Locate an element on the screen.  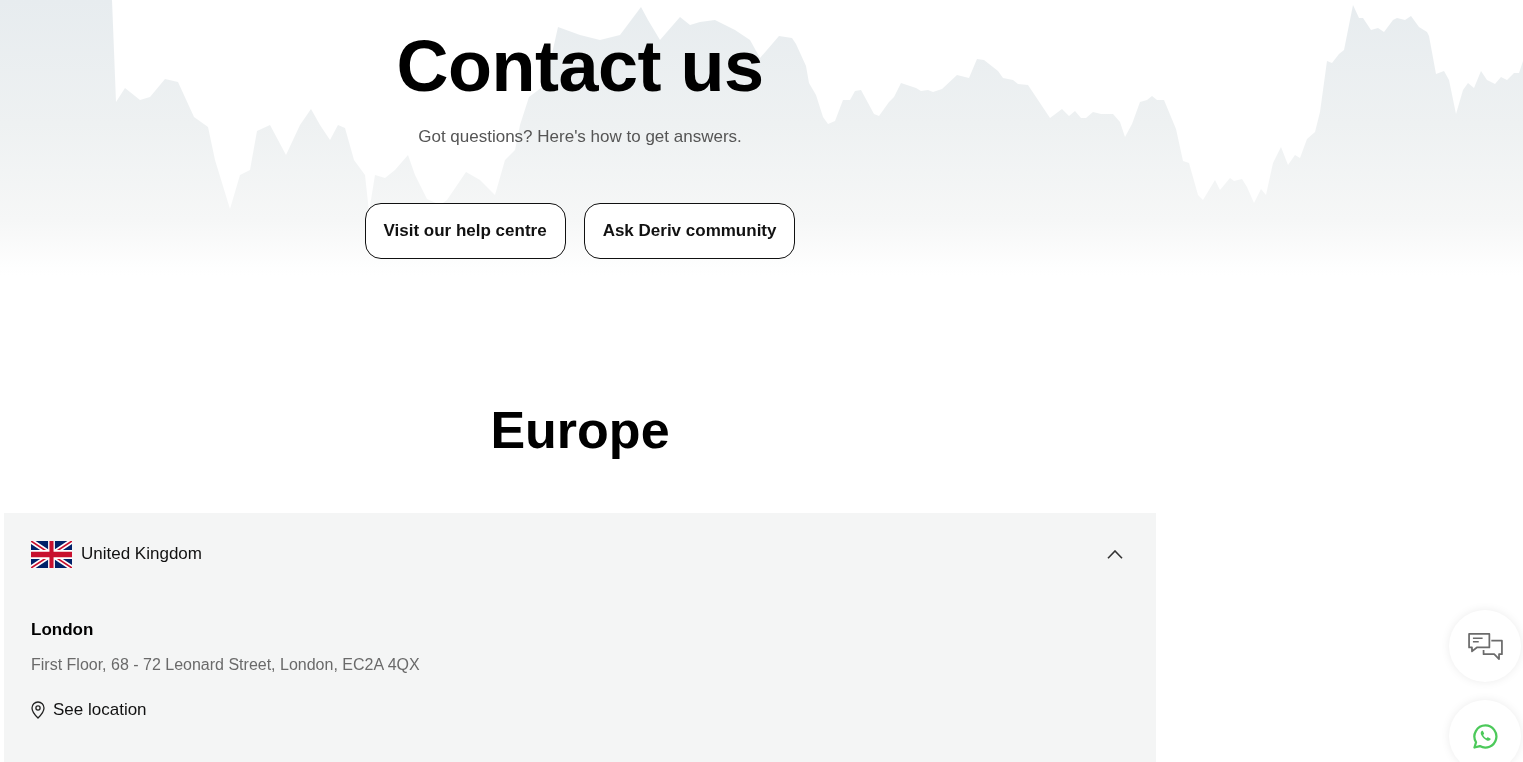
map-pin-icon is located at coordinates (38, 710).